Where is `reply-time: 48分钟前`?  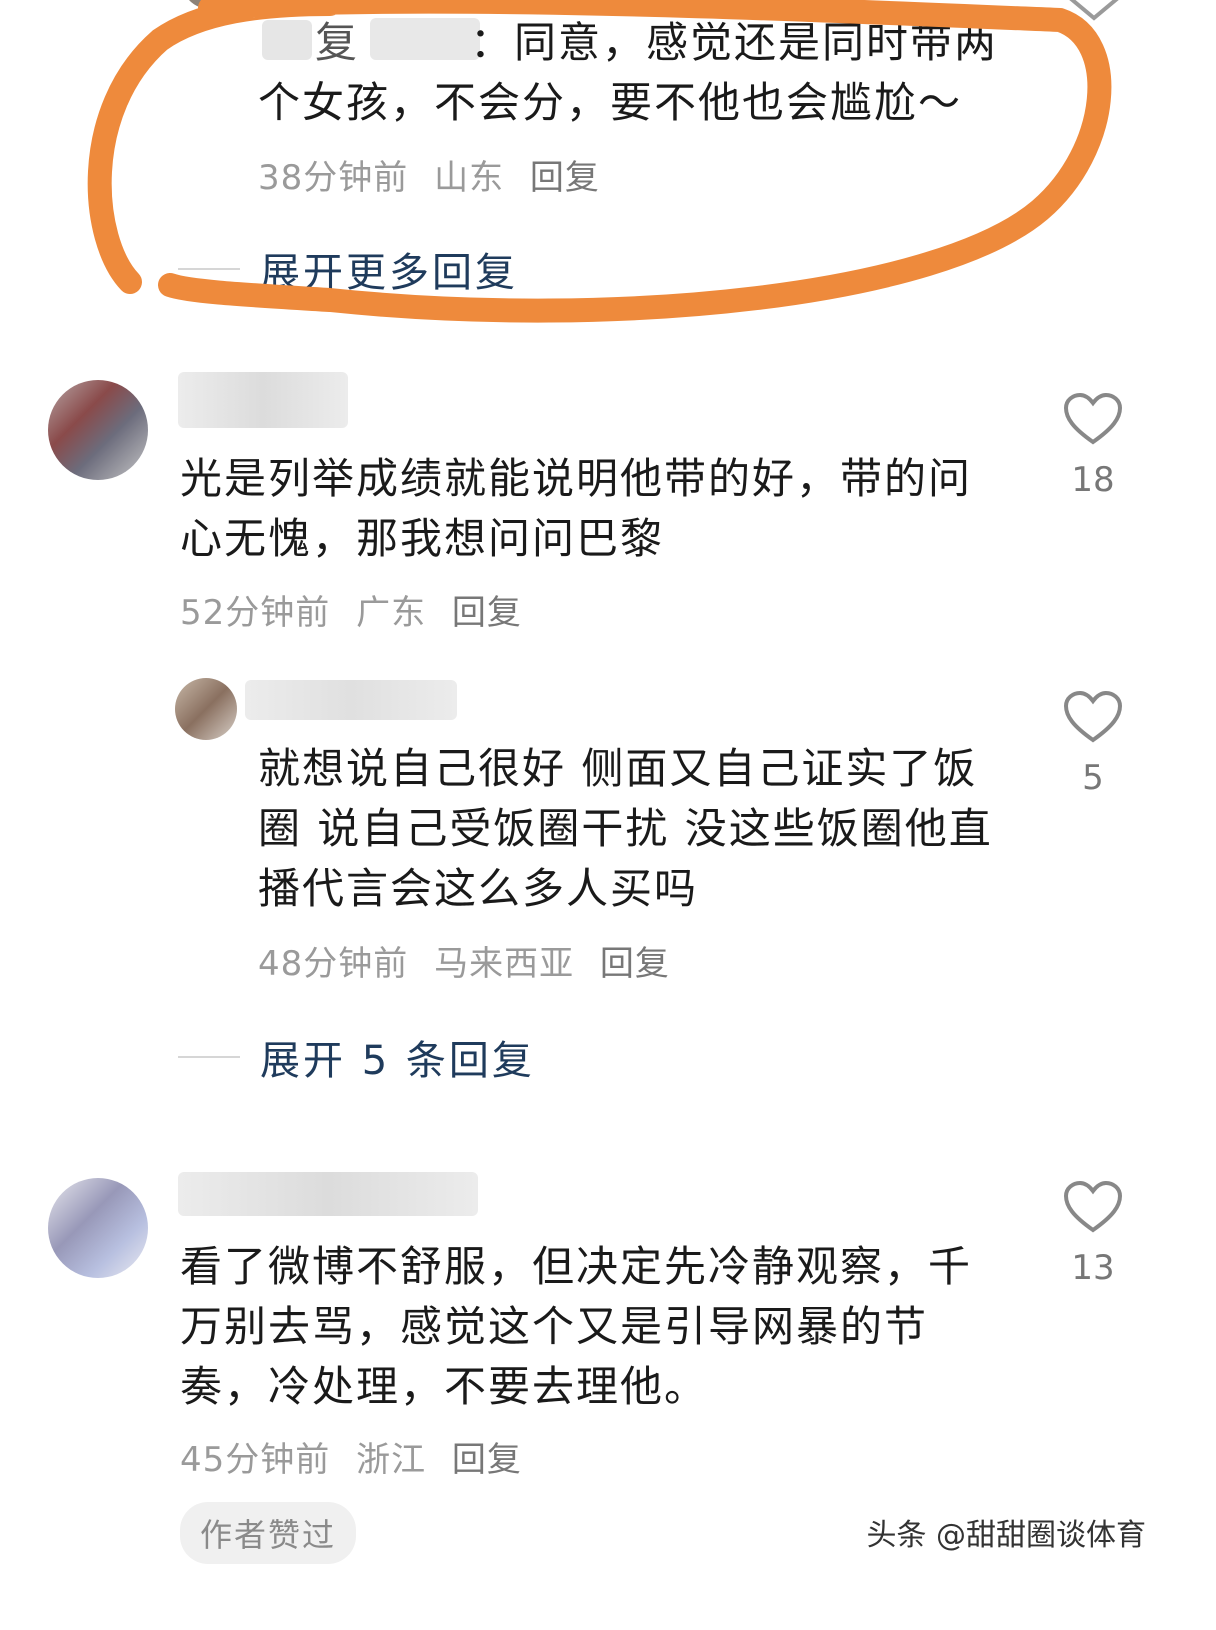
reply-time: 48分钟前 is located at coordinates (333, 964).